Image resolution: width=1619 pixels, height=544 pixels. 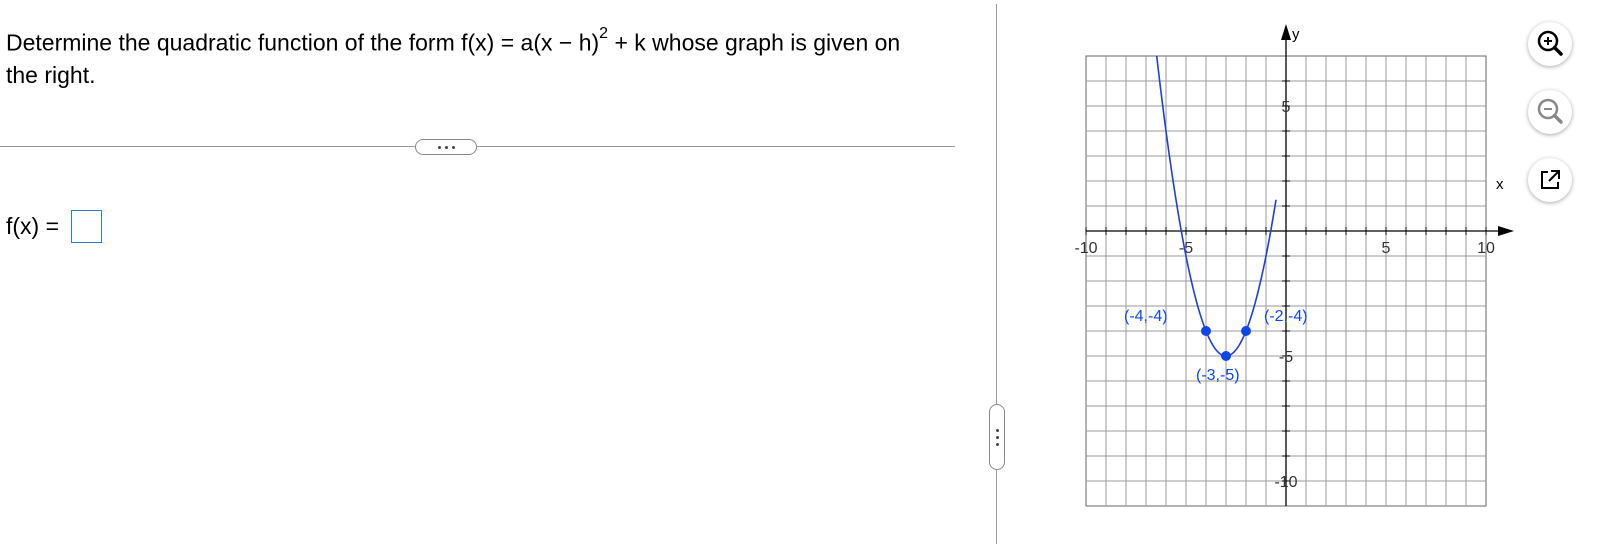 I want to click on popout-icon, so click(x=1550, y=179).